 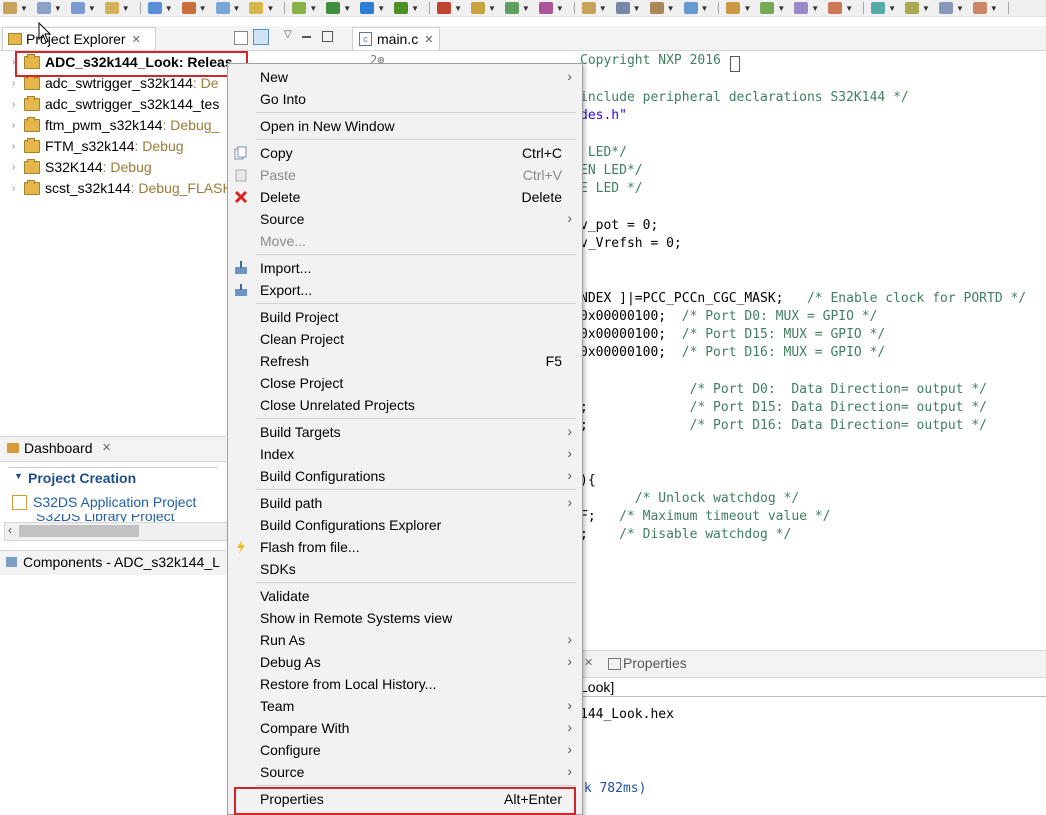 I want to click on menu-item-go-into: Go Into, so click(x=405, y=99).